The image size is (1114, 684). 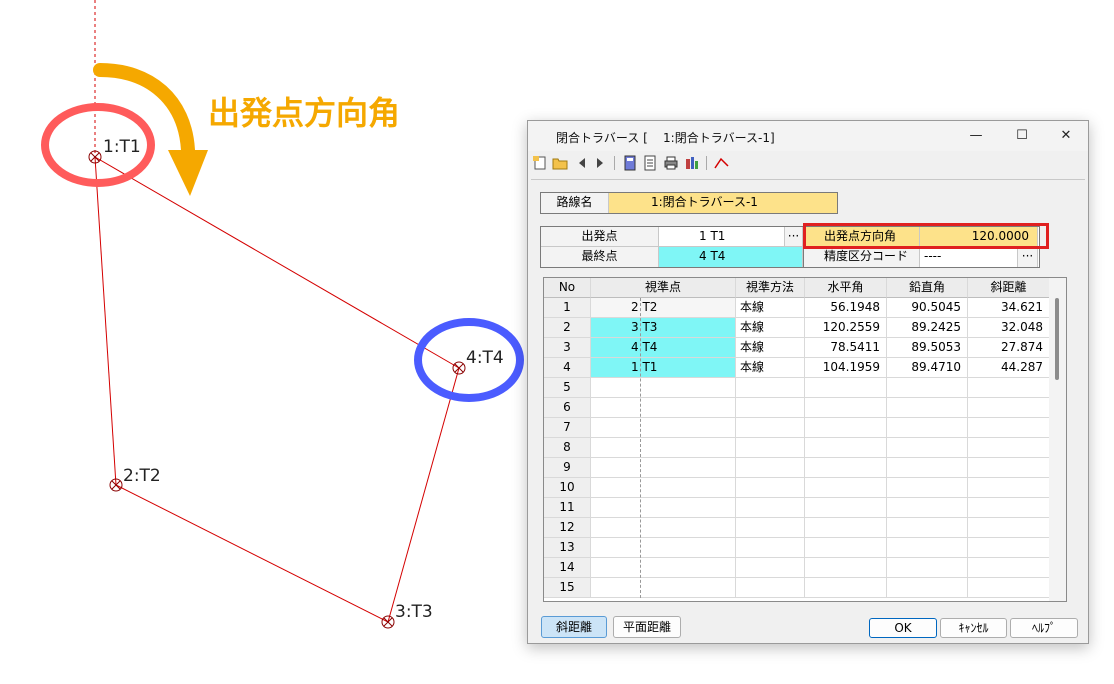 I want to click on table-row: 34 T4 本線 78.5411 89.5053 27.874, so click(x=797, y=348).